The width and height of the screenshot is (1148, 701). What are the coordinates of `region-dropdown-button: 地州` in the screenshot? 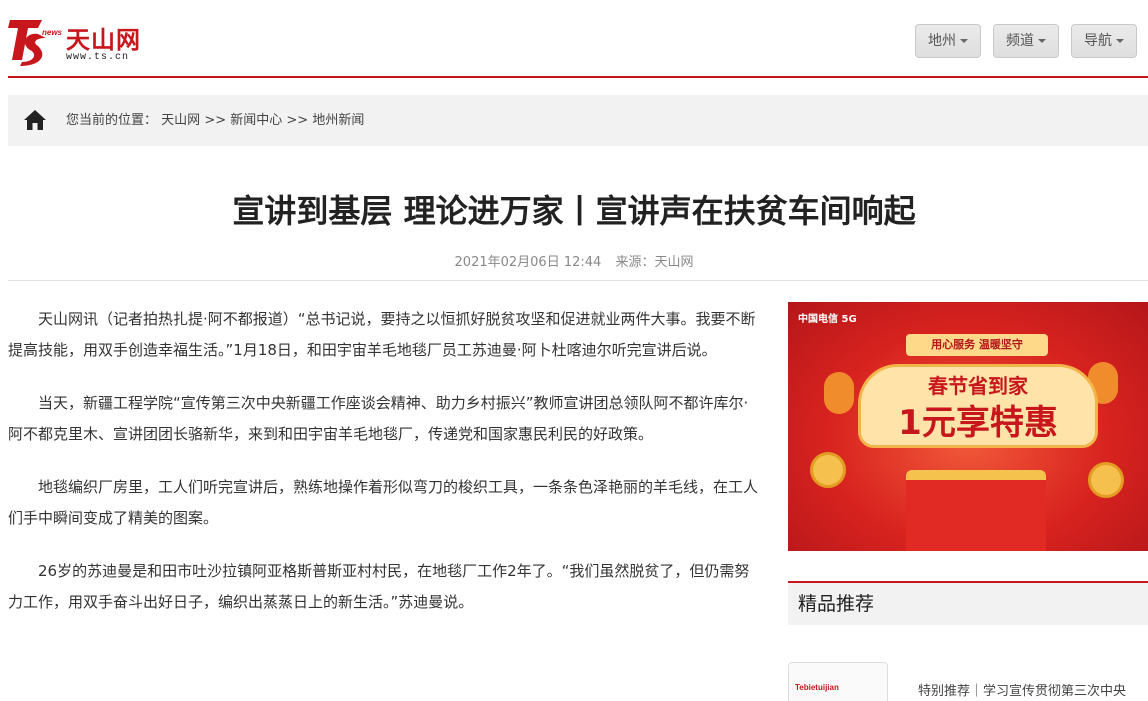 It's located at (948, 41).